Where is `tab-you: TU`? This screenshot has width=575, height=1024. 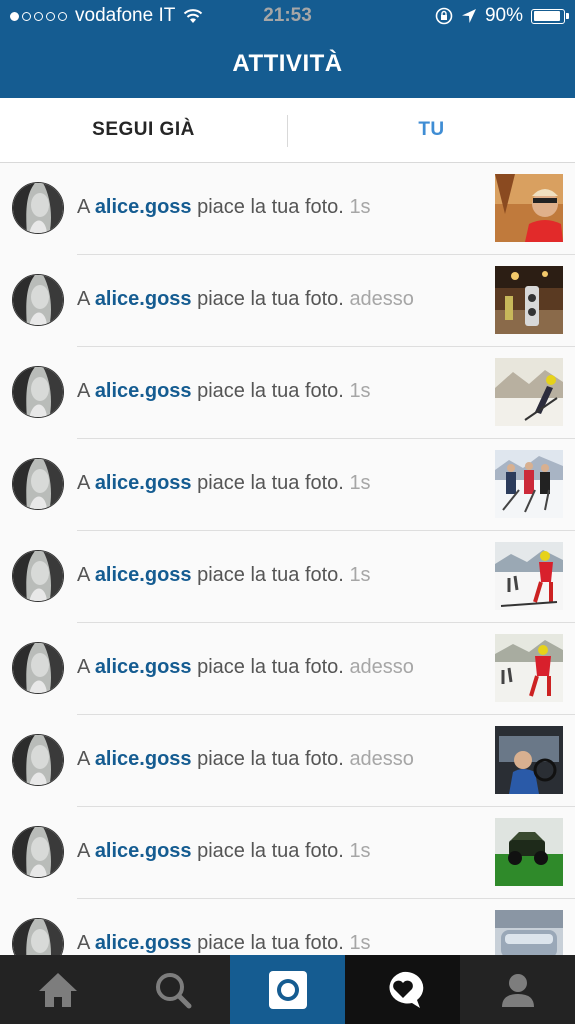
tab-you: TU is located at coordinates (431, 130).